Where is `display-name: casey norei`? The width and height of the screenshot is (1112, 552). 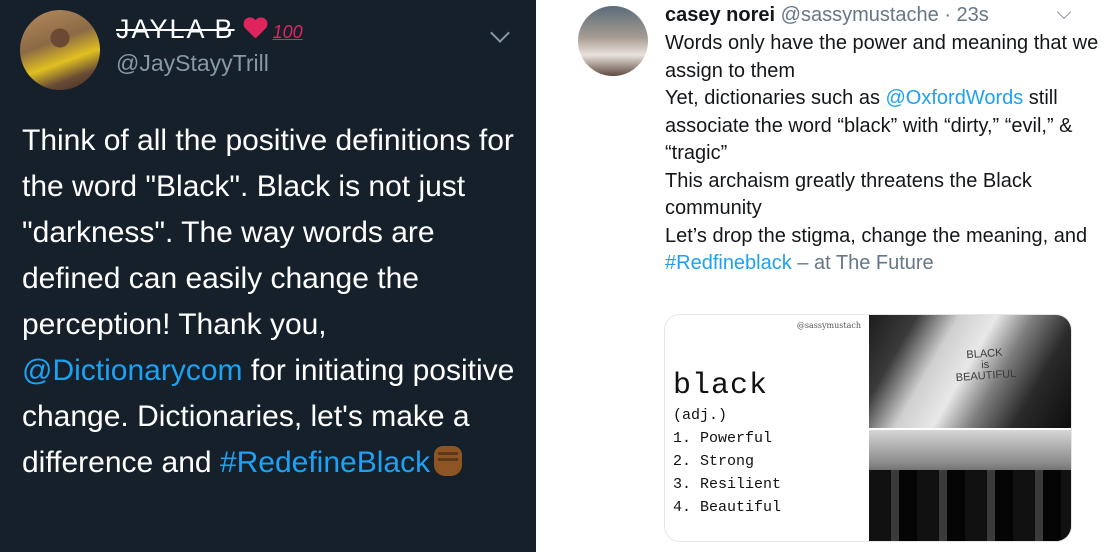 display-name: casey norei is located at coordinates (720, 15).